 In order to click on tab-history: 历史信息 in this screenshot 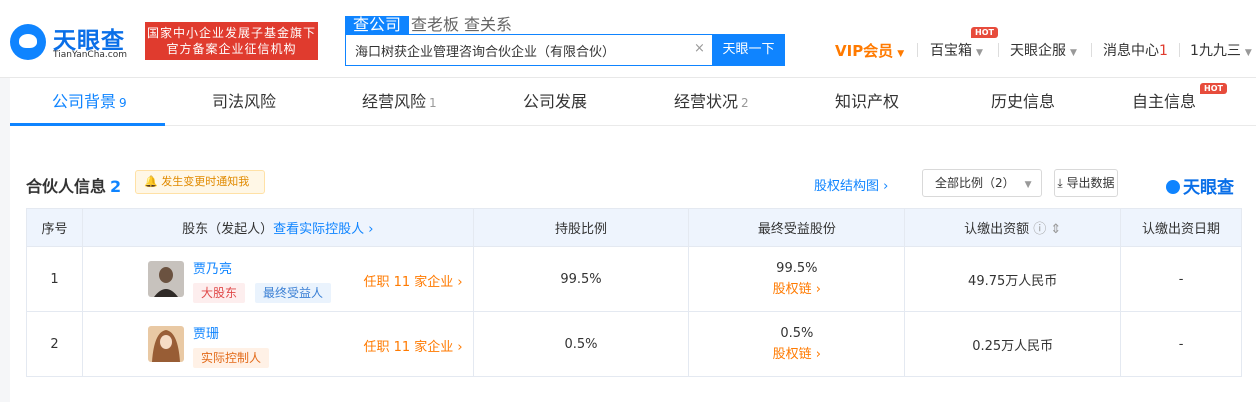, I will do `click(1023, 102)`.